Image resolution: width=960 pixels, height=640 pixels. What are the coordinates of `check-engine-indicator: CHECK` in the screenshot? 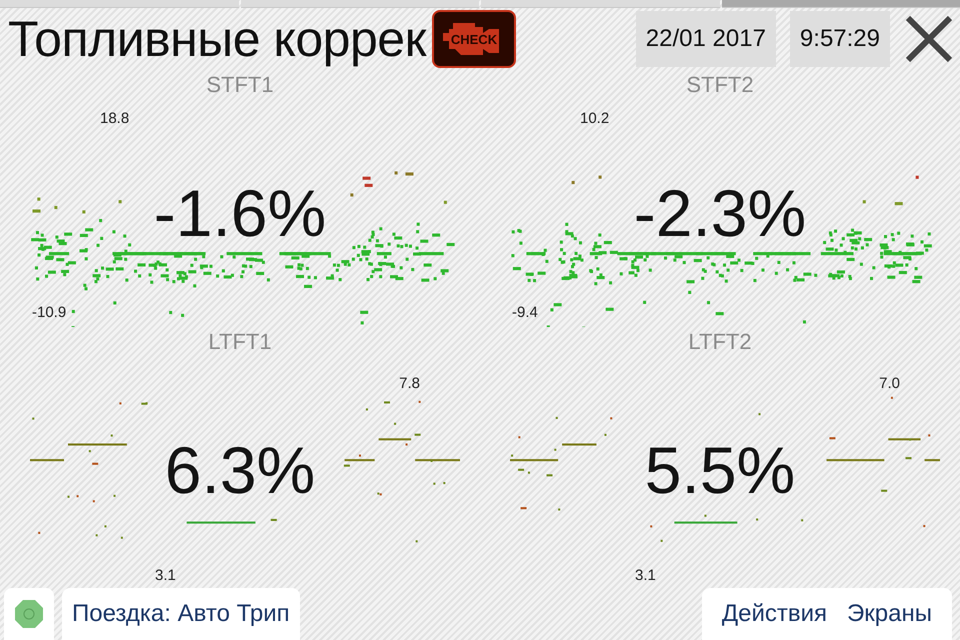 It's located at (474, 39).